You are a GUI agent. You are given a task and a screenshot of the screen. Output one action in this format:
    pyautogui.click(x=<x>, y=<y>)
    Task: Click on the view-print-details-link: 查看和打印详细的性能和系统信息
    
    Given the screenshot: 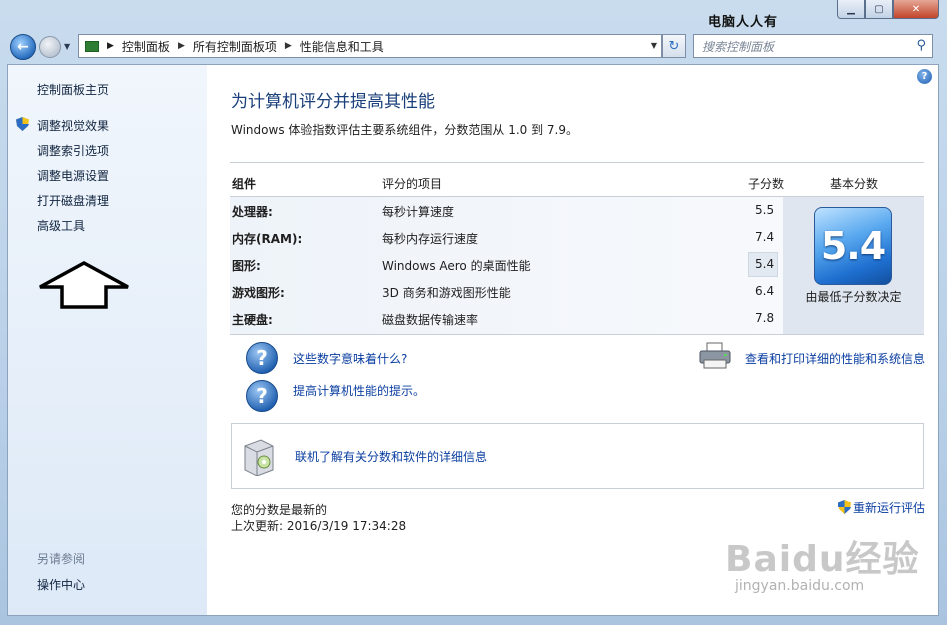 What is the action you would take?
    pyautogui.click(x=835, y=358)
    